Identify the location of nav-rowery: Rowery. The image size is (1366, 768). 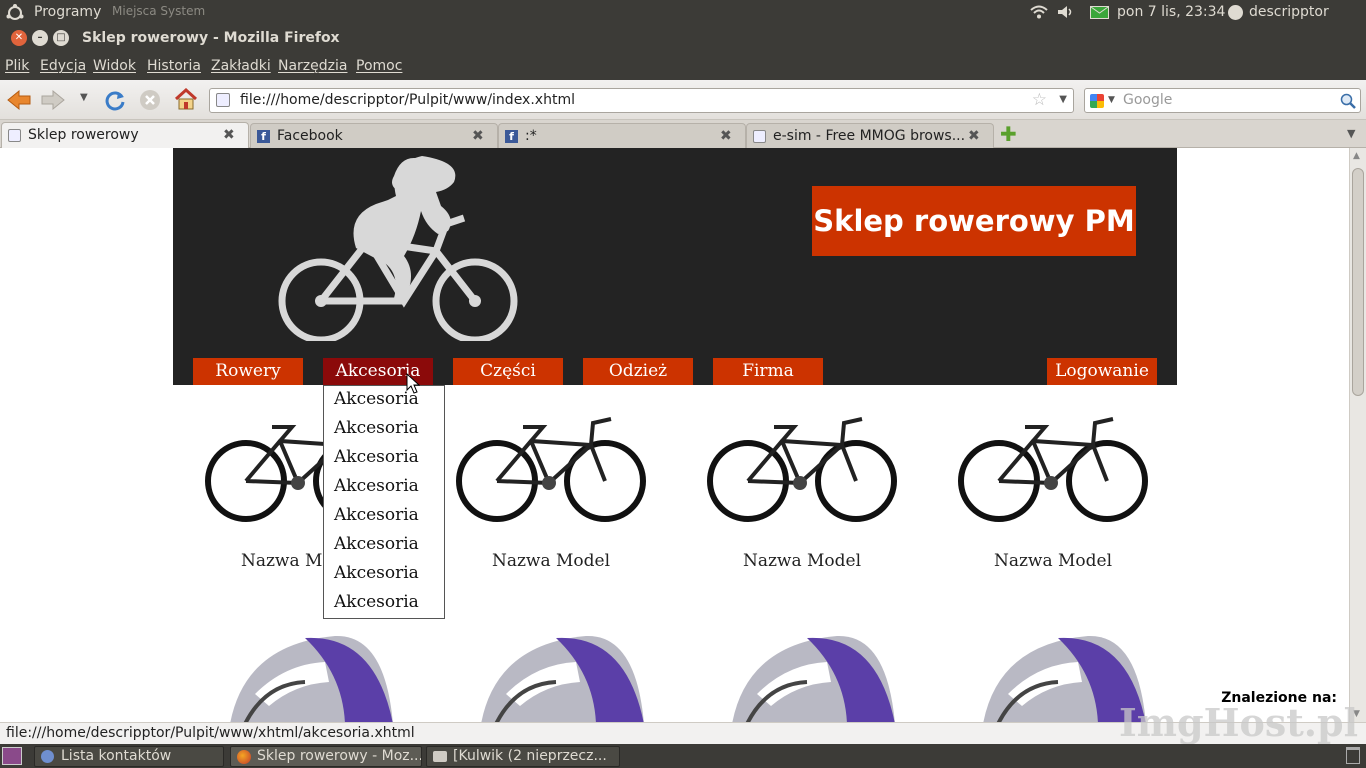
(248, 371).